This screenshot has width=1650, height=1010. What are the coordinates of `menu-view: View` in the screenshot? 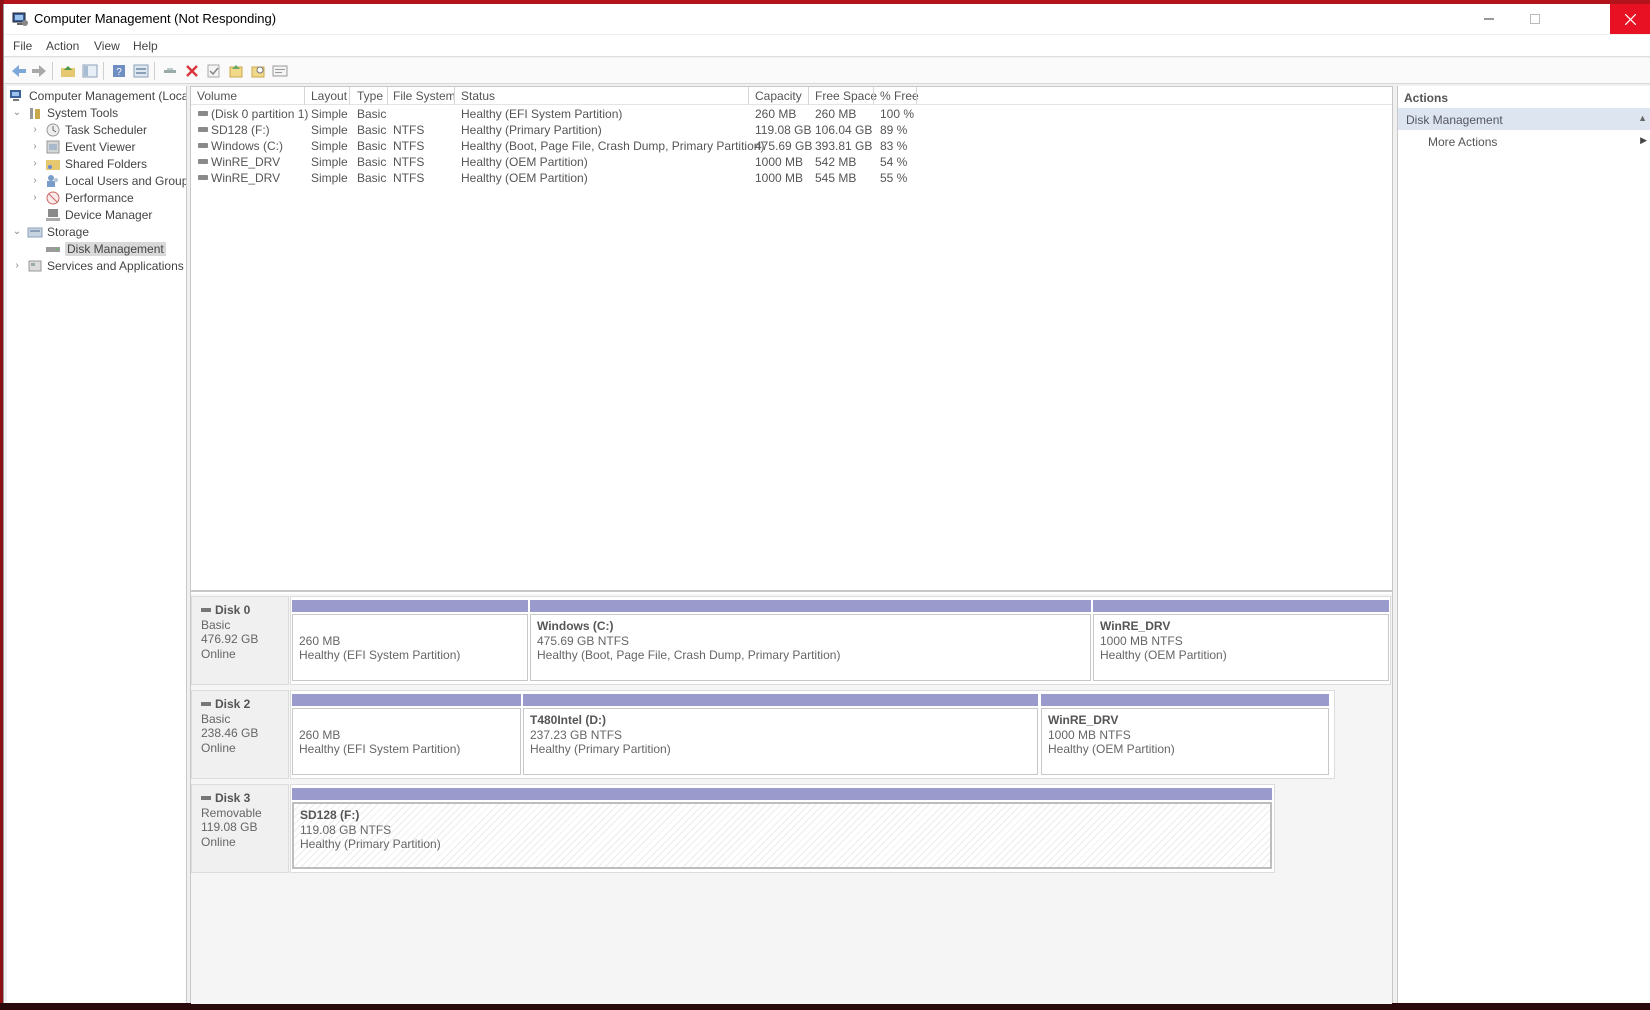 It's located at (107, 46).